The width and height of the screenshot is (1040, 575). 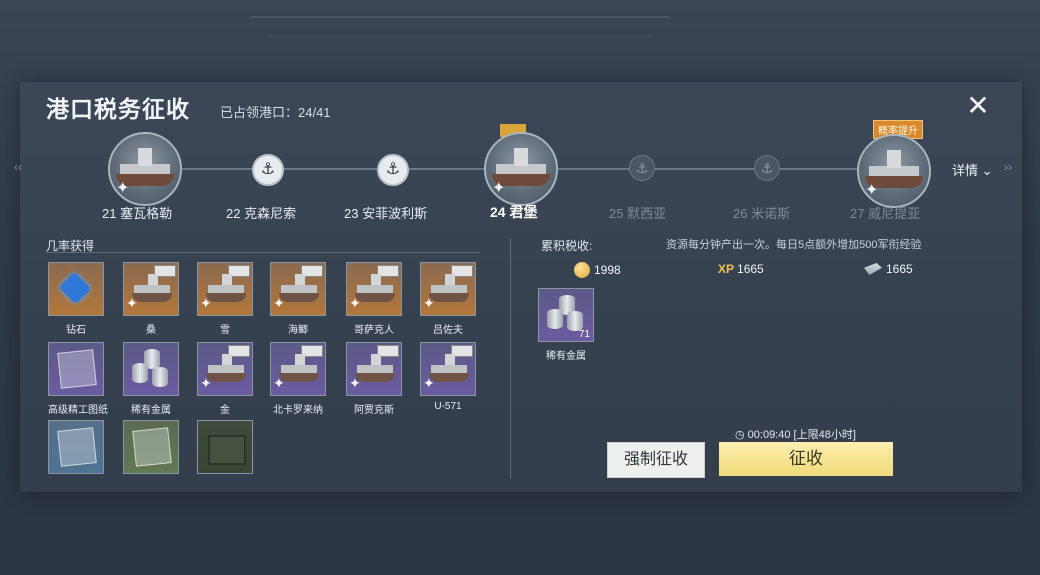 I want to click on port-node-24: ✦, so click(x=521, y=169).